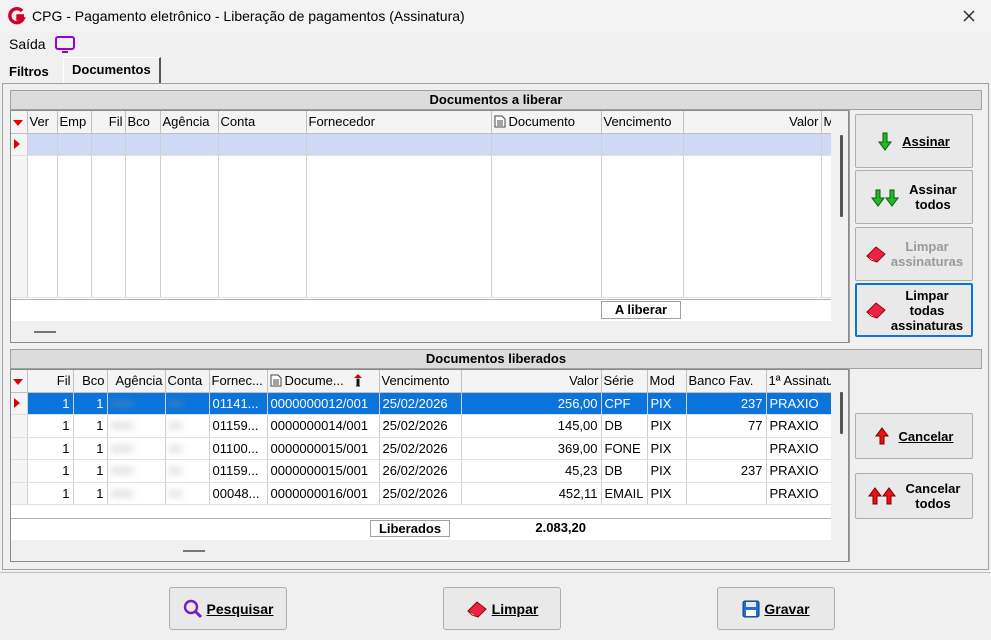 The width and height of the screenshot is (991, 640). What do you see at coordinates (726, 381) in the screenshot?
I see `col-banco-fav: Banco Fav.` at bounding box center [726, 381].